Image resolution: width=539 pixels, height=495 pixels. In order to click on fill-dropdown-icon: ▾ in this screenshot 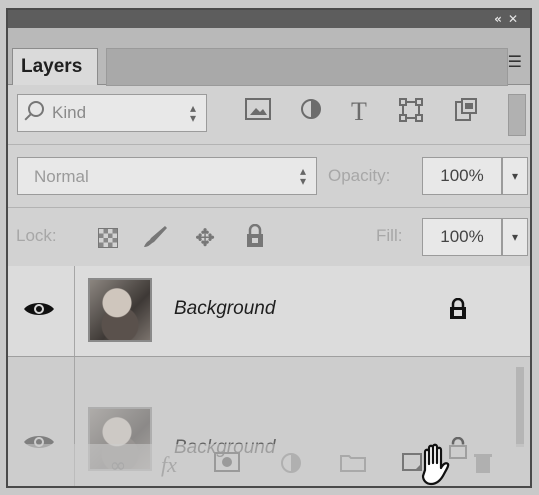, I will do `click(515, 237)`.